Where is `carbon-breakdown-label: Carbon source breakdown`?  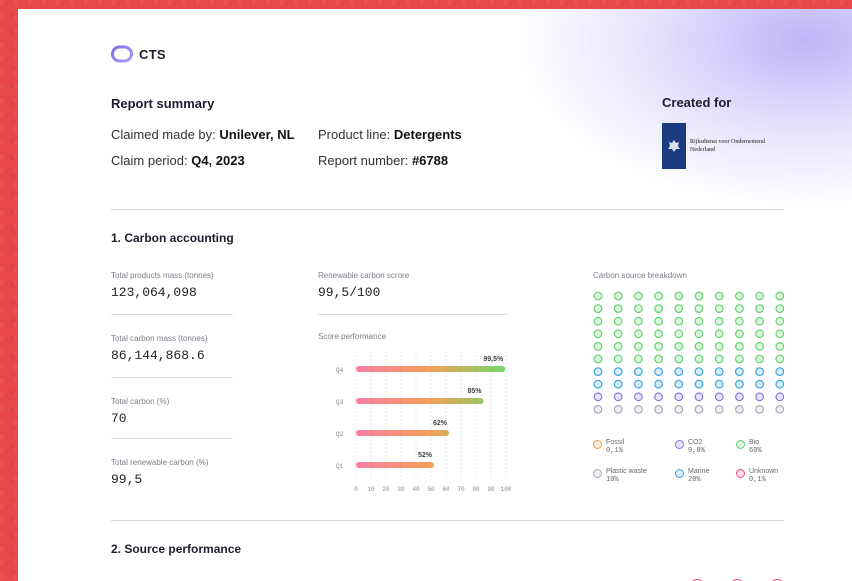 carbon-breakdown-label: Carbon source breakdown is located at coordinates (640, 275).